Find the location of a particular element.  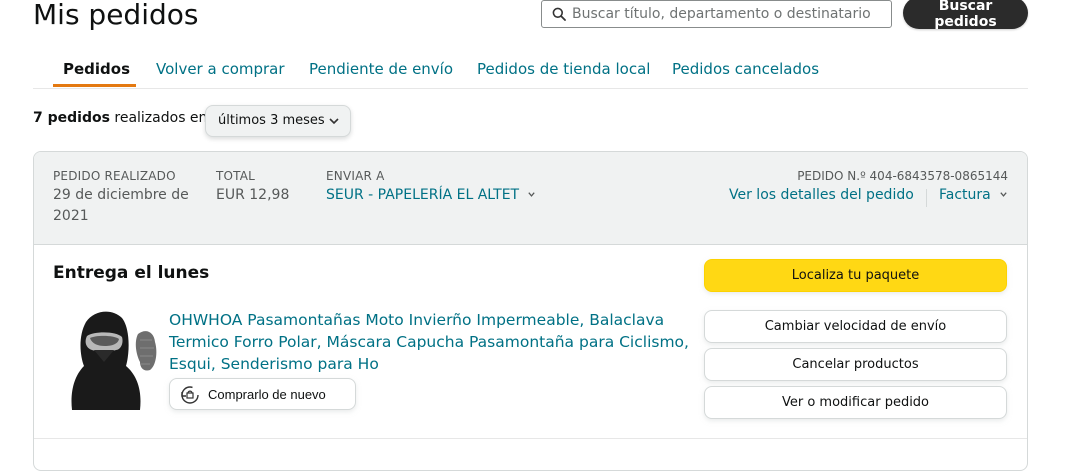

header-link-divider is located at coordinates (926, 198).